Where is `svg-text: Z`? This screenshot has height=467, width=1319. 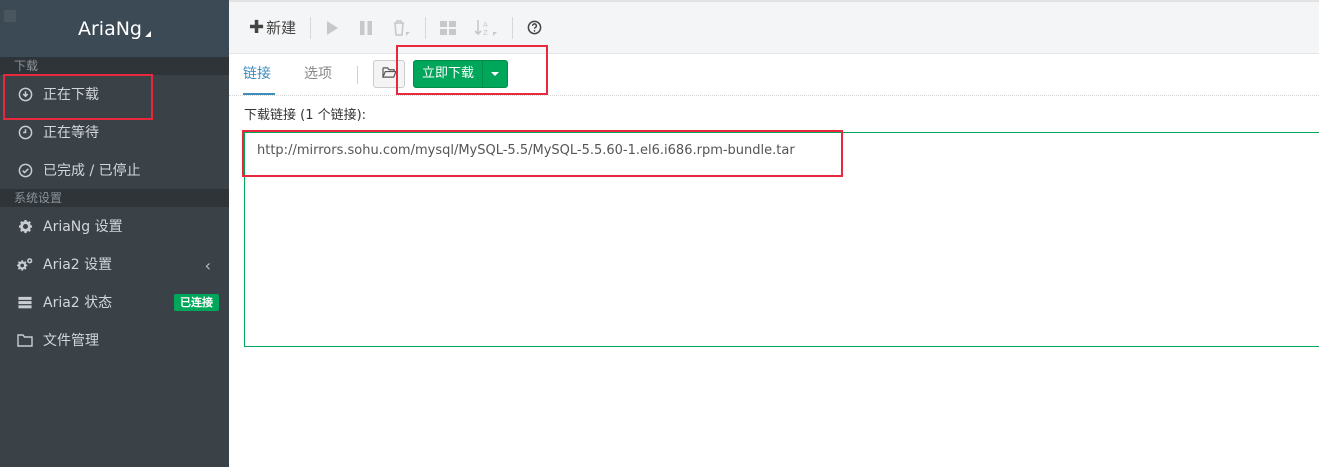
svg-text: Z is located at coordinates (485, 33).